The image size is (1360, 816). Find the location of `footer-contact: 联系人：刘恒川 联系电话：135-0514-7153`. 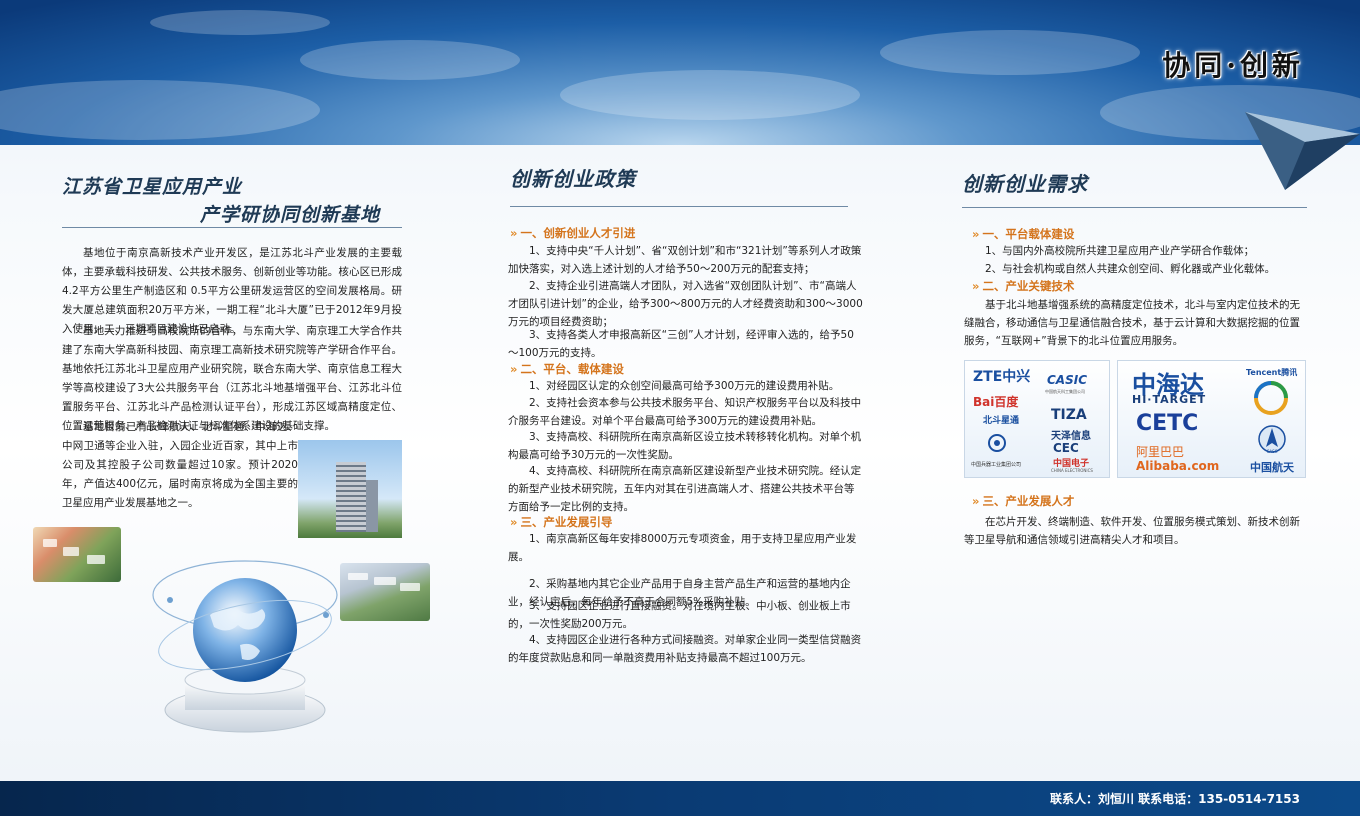

footer-contact: 联系人：刘恒川 联系电话：135-0514-7153 is located at coordinates (1175, 799).